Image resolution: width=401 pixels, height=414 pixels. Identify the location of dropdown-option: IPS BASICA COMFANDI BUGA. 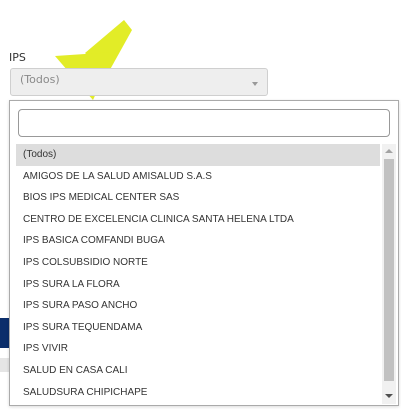
(198, 241).